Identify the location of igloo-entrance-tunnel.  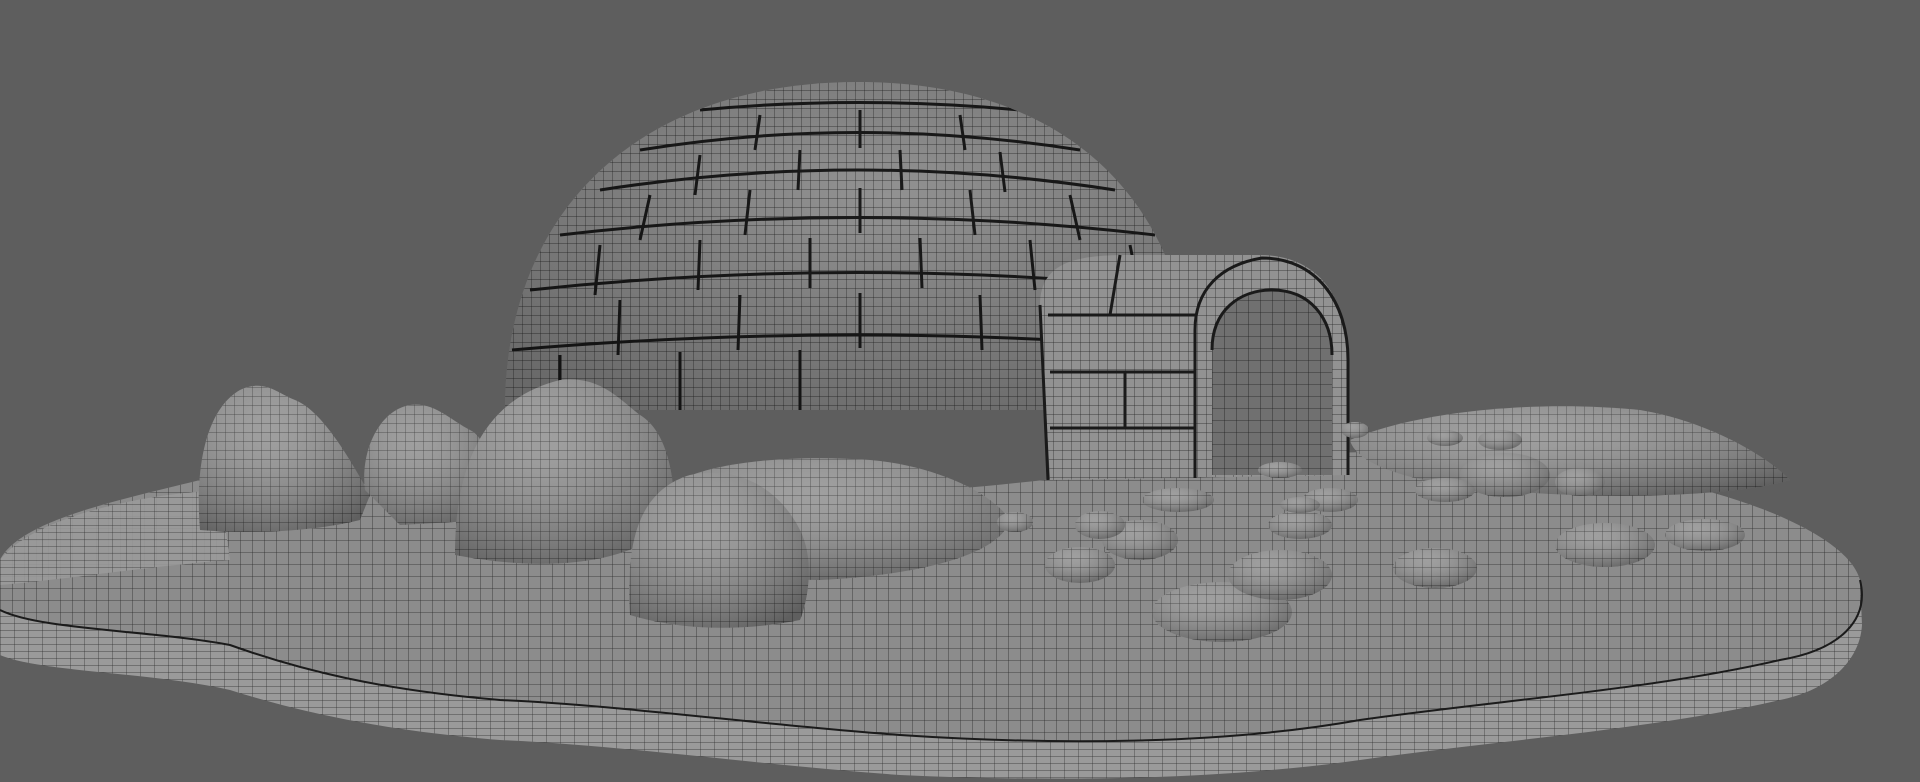
(1194, 367).